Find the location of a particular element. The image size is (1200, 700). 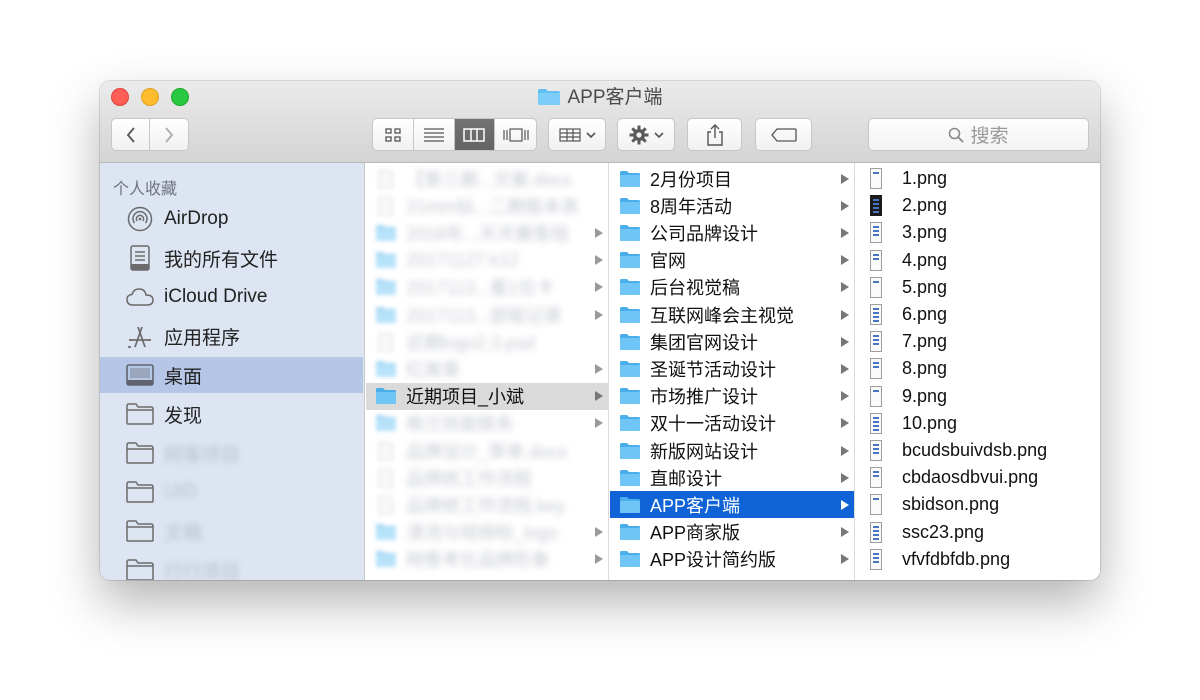

sidebar-item-folder: UID is located at coordinates (231, 492).